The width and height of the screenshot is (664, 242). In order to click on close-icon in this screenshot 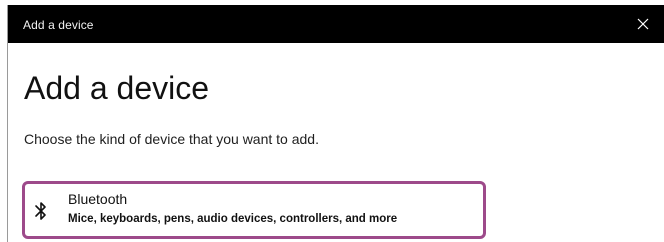, I will do `click(643, 24)`.